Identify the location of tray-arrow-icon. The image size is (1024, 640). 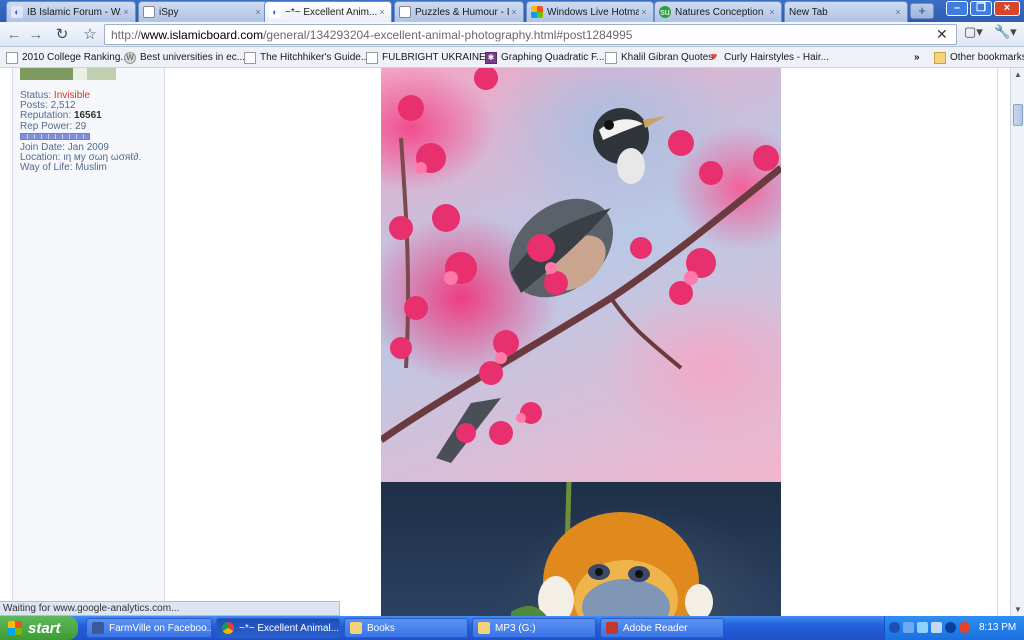
(894, 627).